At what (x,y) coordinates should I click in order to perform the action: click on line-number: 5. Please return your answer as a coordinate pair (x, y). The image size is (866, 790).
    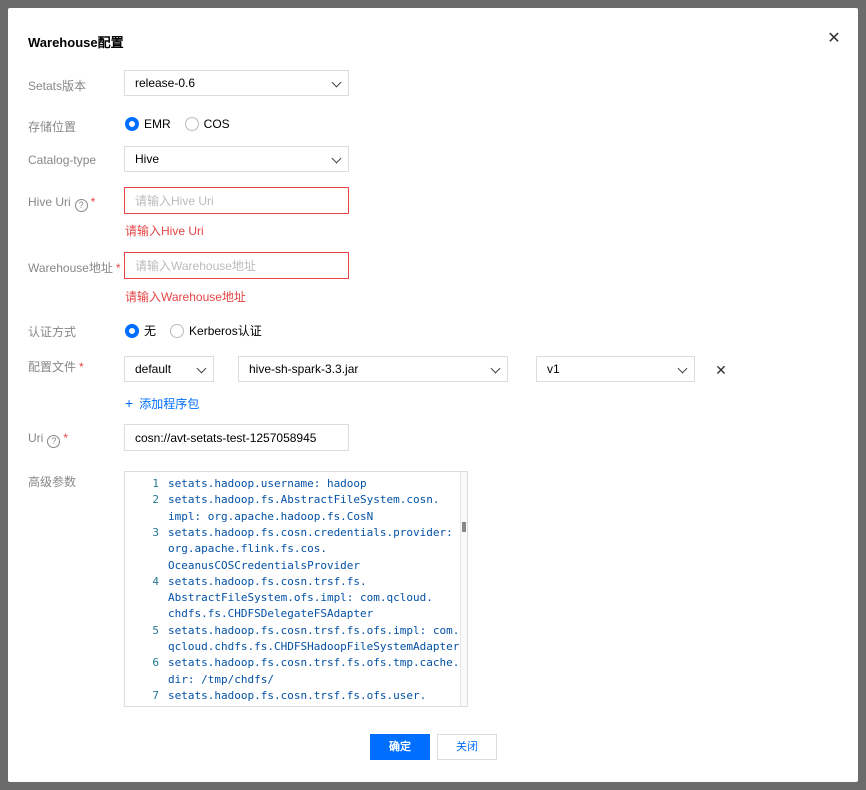
    Looking at the image, I should click on (155, 630).